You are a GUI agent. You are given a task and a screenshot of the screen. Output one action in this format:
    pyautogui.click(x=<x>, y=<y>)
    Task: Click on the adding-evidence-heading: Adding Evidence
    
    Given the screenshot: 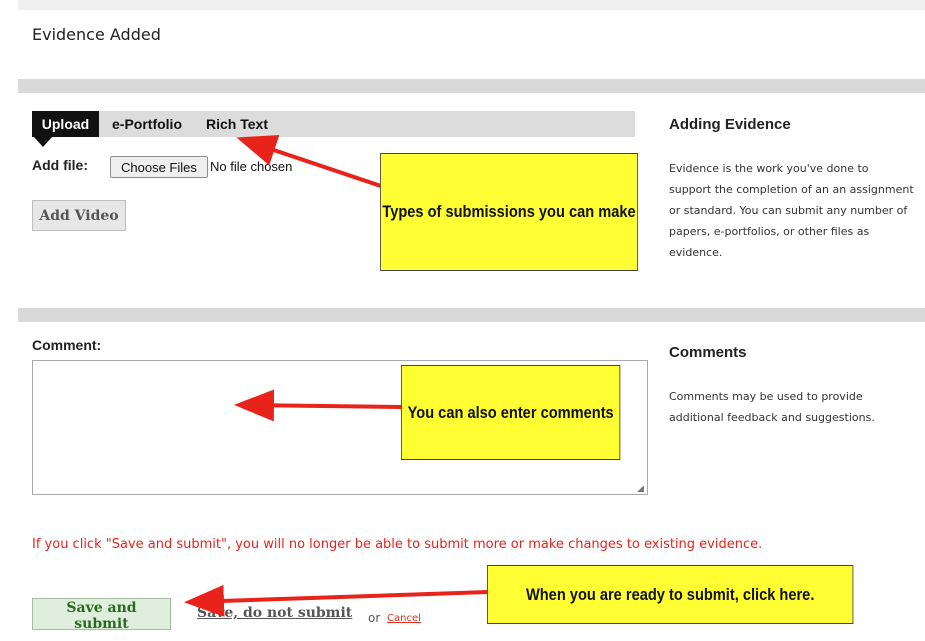 What is the action you would take?
    pyautogui.click(x=730, y=124)
    